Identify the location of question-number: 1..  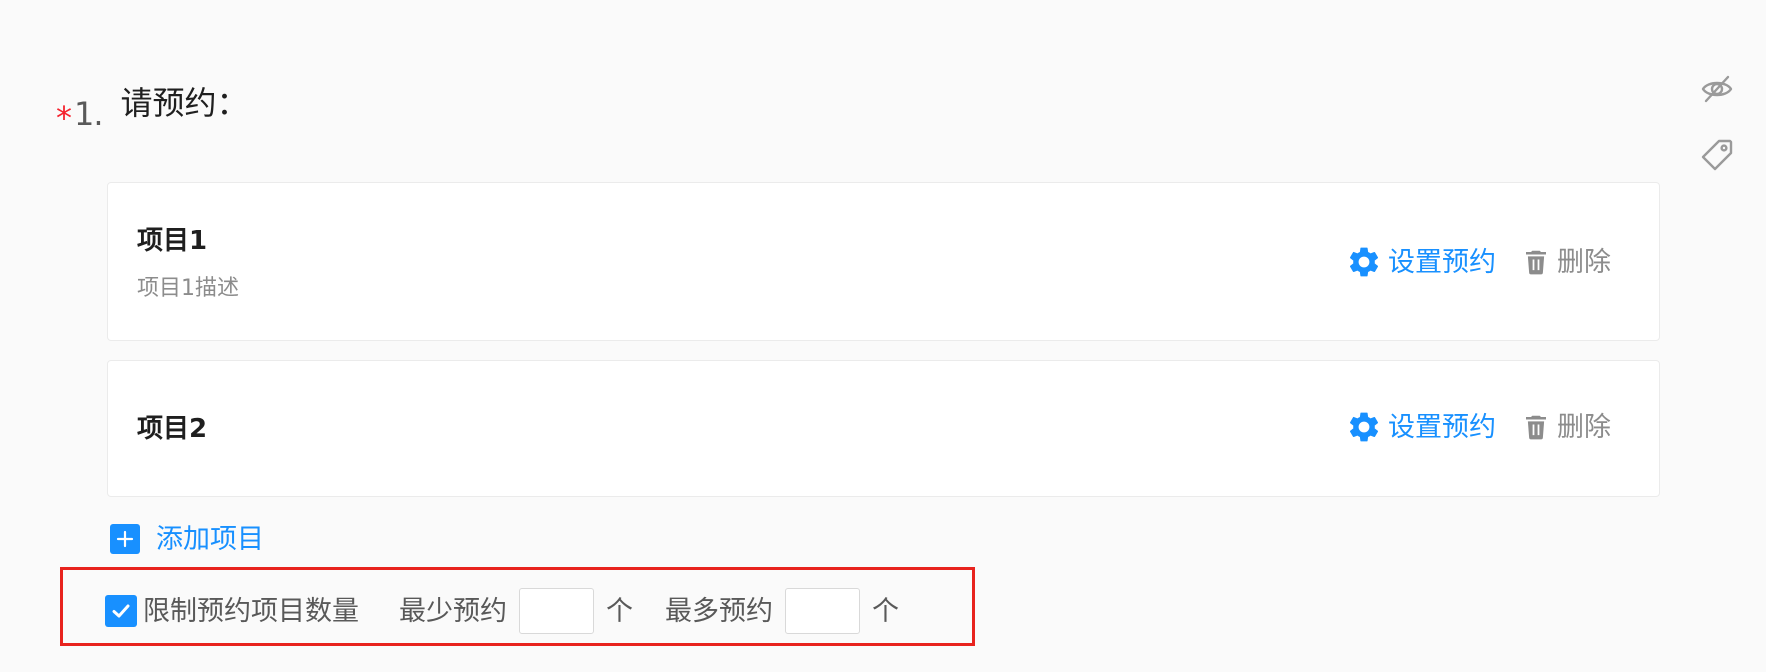
(89, 114).